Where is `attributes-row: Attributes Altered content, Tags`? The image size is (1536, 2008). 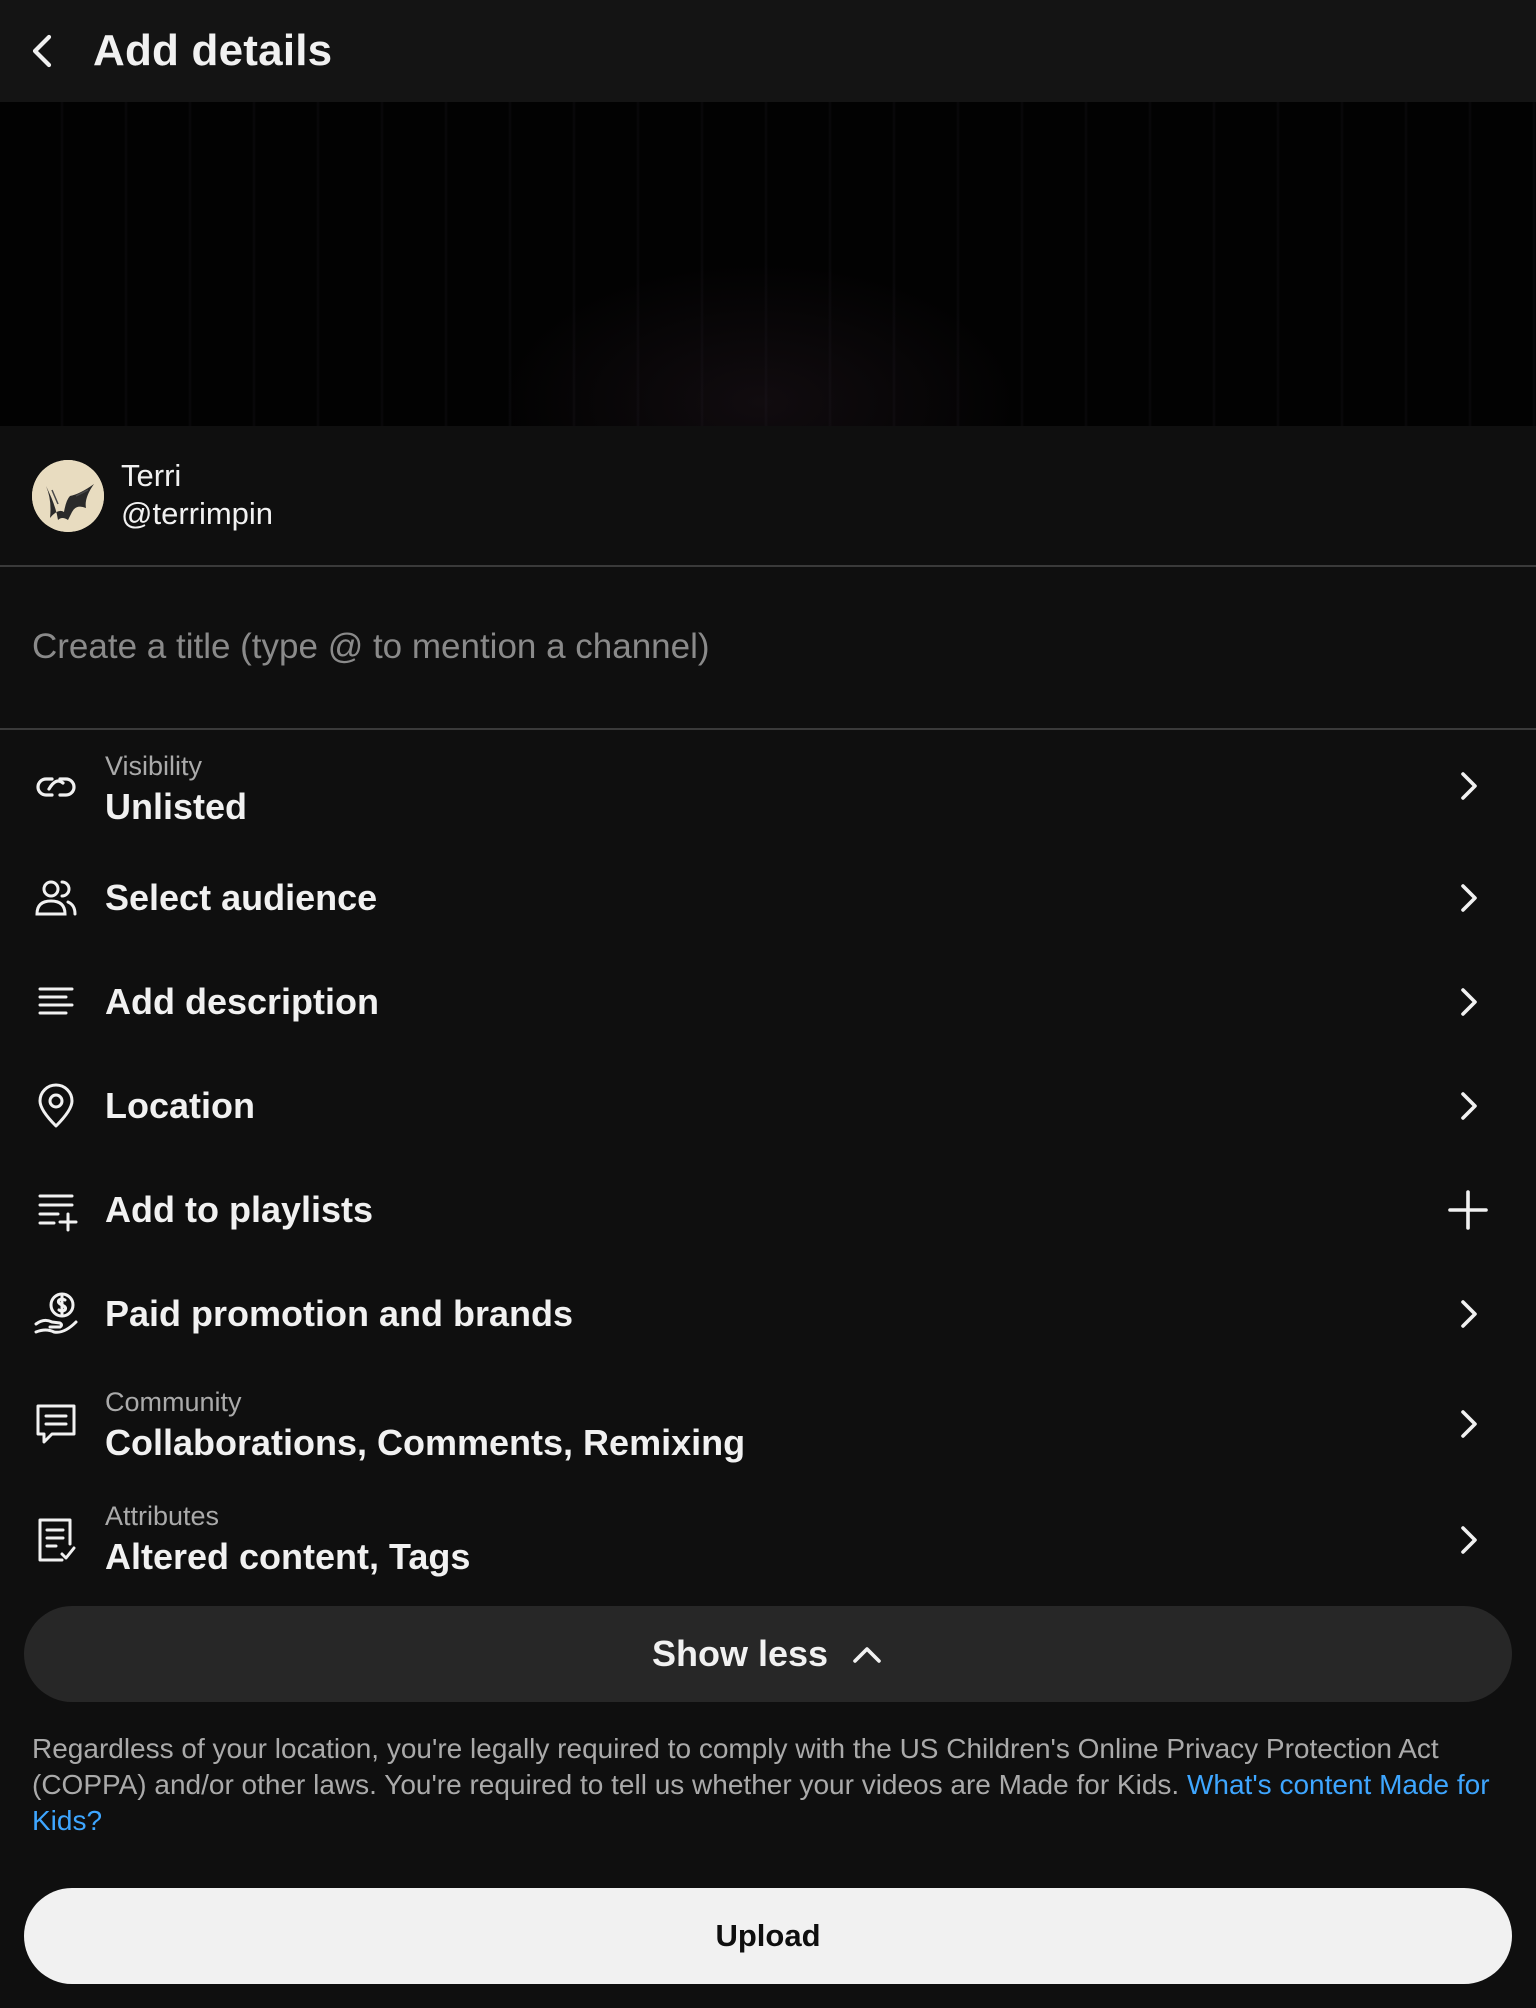
attributes-row: Attributes Altered content, Tags is located at coordinates (768, 1539).